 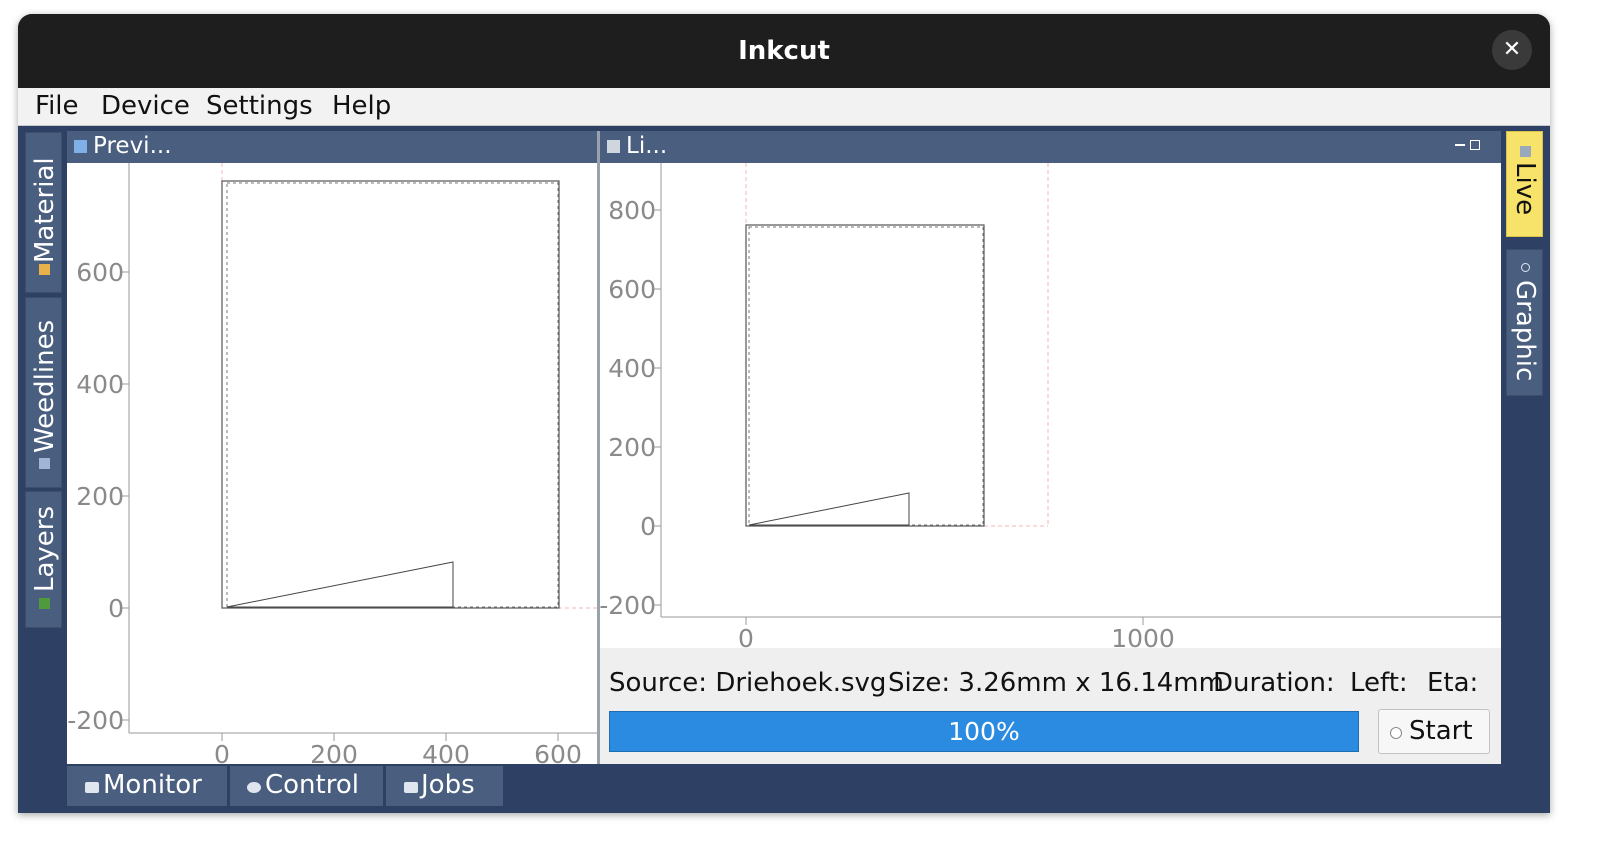 What do you see at coordinates (1453, 683) in the screenshot?
I see `status-eta: Eta:` at bounding box center [1453, 683].